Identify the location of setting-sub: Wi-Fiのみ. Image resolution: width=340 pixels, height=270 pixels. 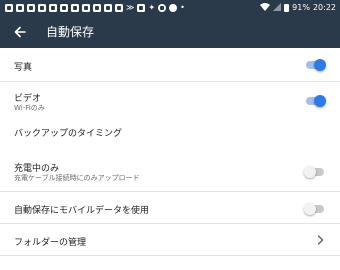
(29, 108).